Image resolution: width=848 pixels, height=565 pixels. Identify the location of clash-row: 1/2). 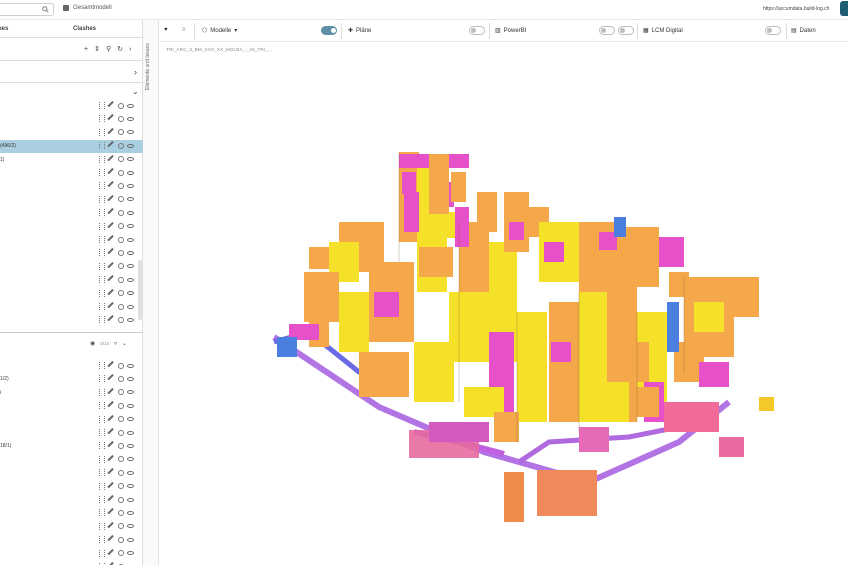
(71, 379).